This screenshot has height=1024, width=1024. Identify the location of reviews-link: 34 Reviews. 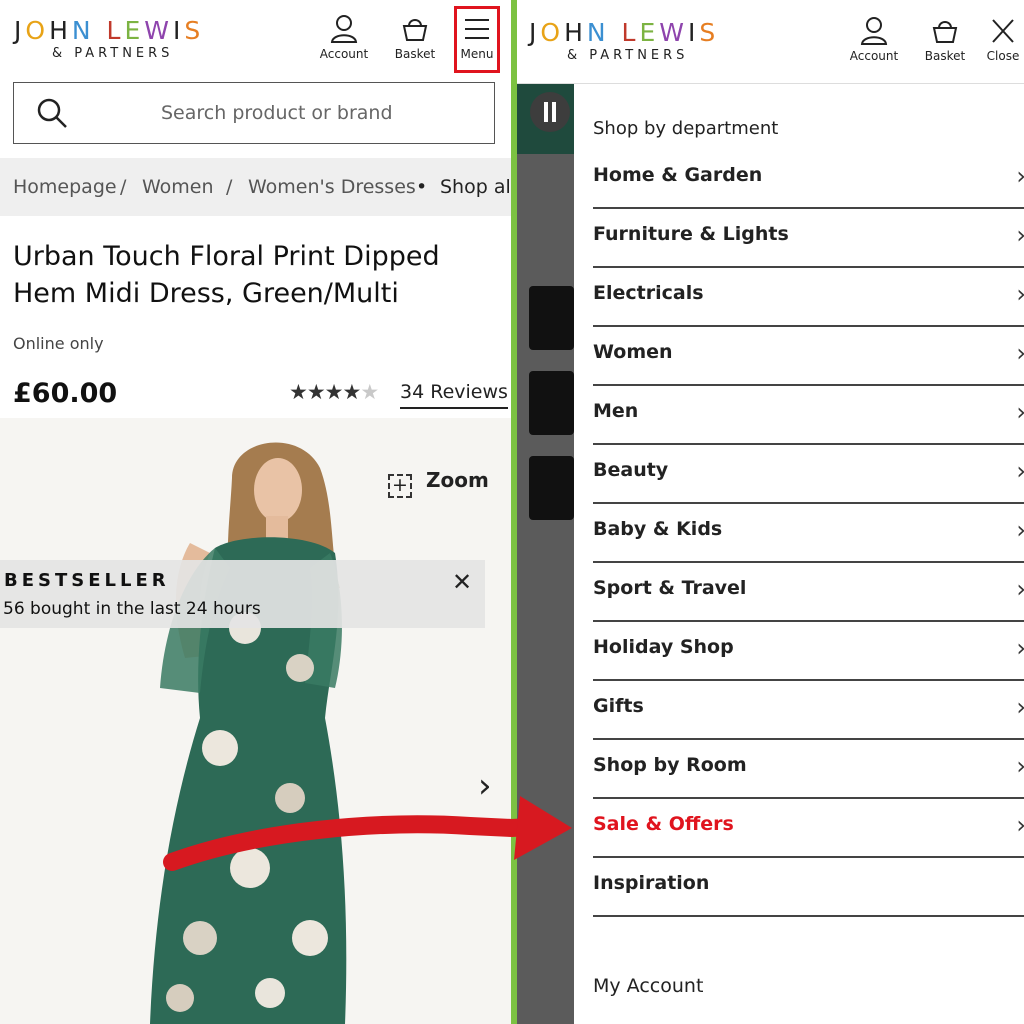
(454, 395).